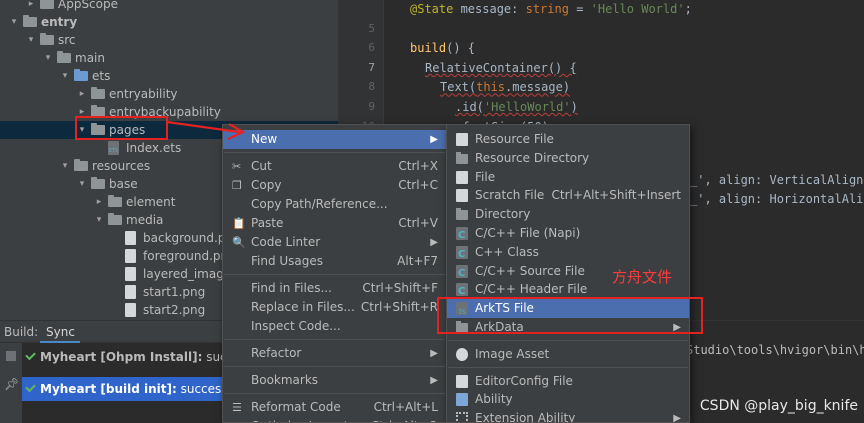 The height and width of the screenshot is (423, 864). Describe the element at coordinates (501, 68) in the screenshot. I see `code-line: RelativeContainer() {` at that location.